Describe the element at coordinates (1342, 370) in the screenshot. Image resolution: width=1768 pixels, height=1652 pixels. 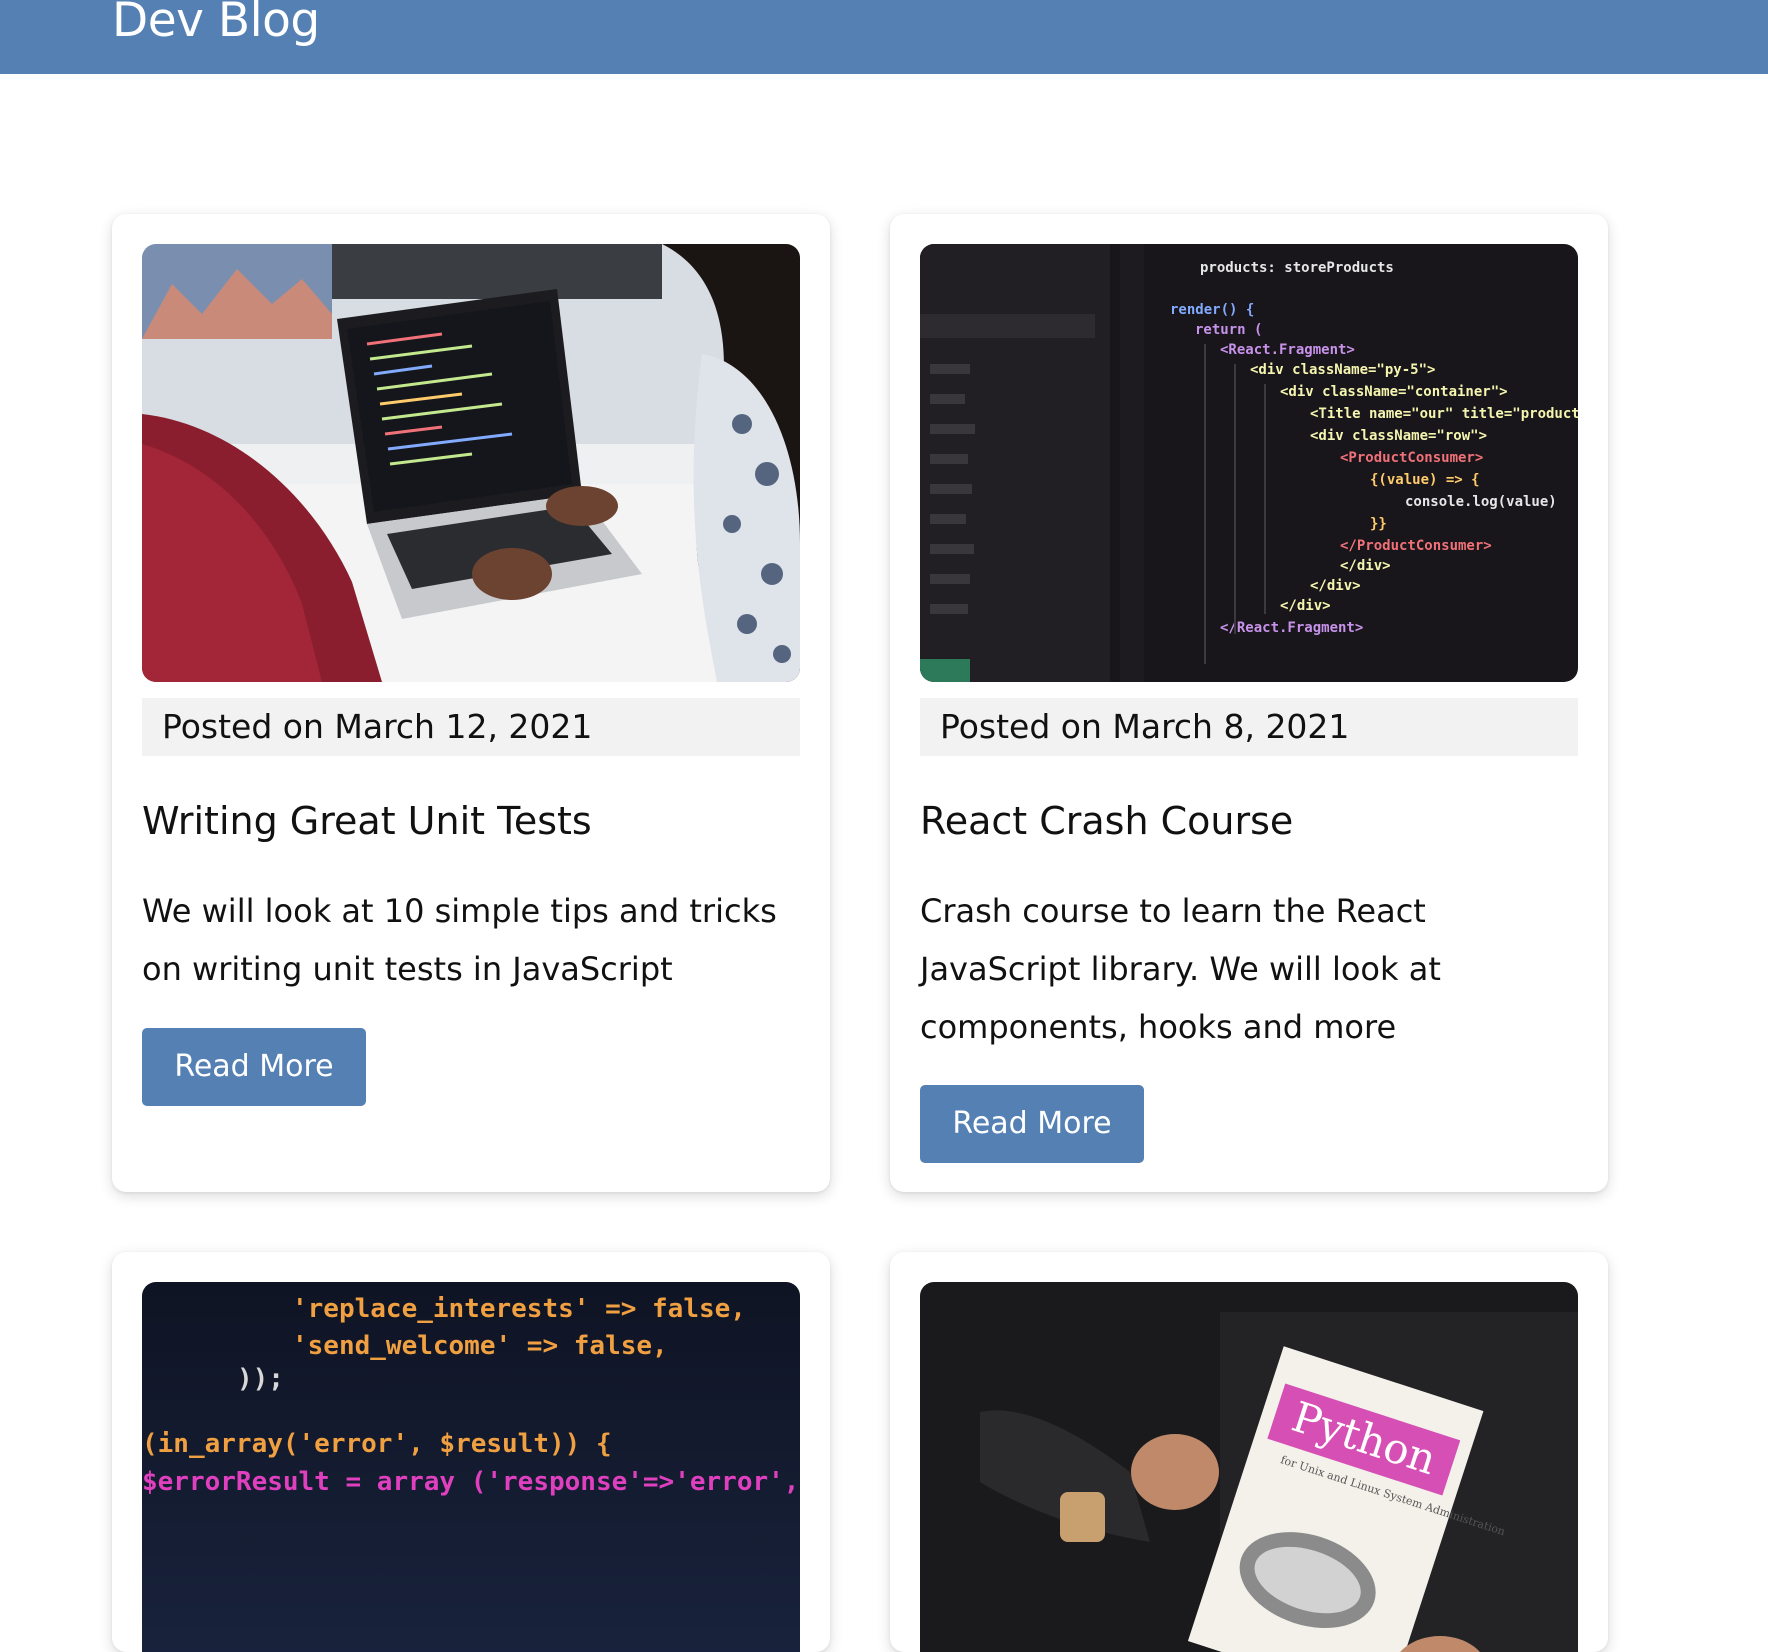
I see `svg-text: <div className="py-5">` at that location.